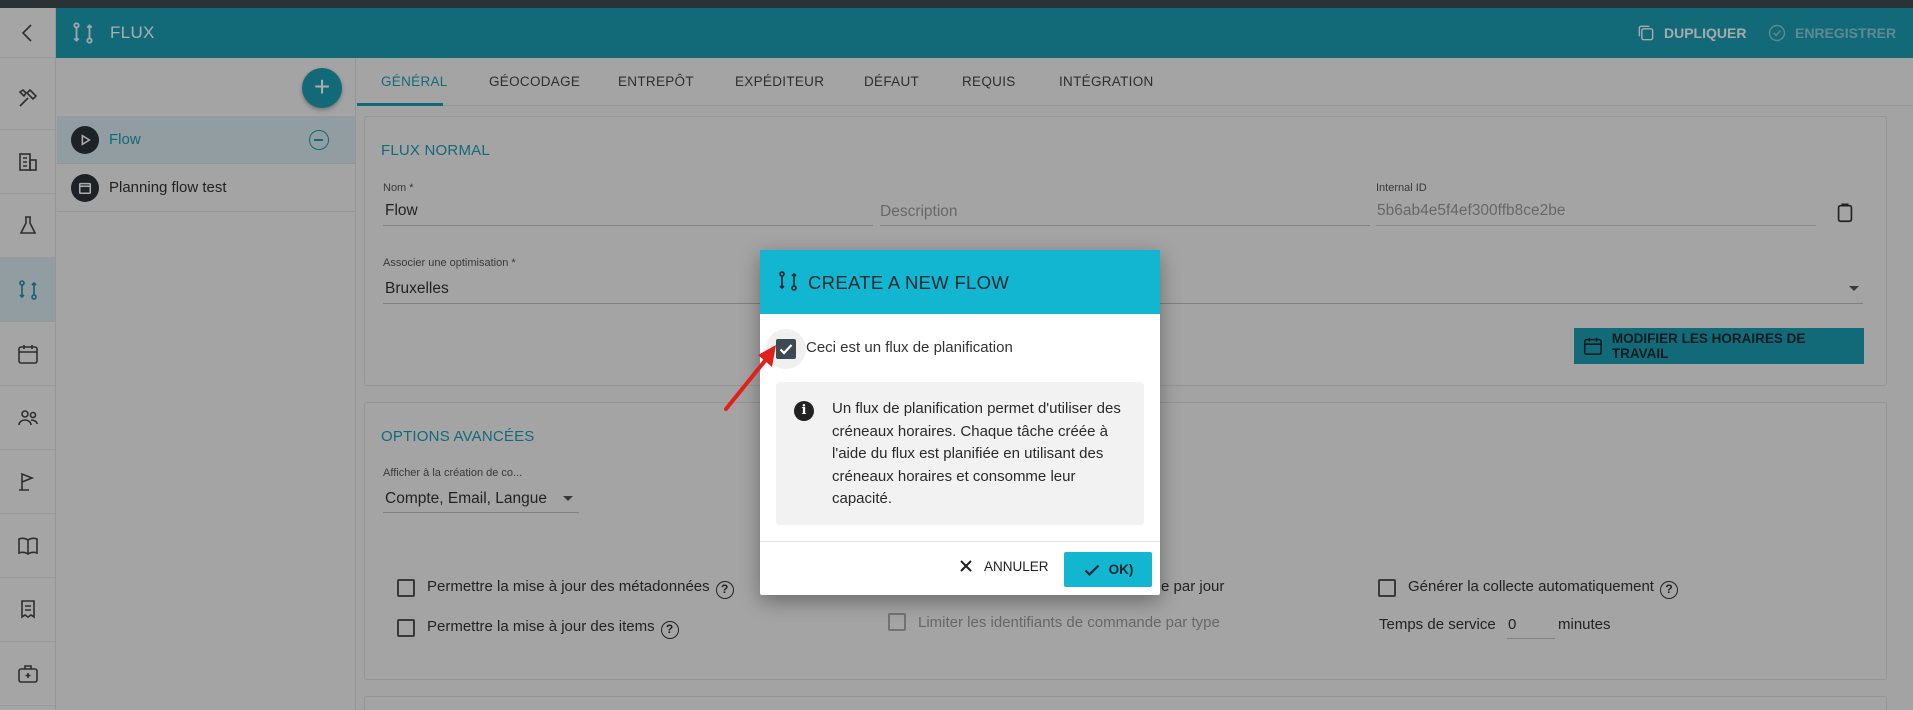 This screenshot has height=710, width=1913. What do you see at coordinates (788, 281) in the screenshot?
I see `flow-icon` at bounding box center [788, 281].